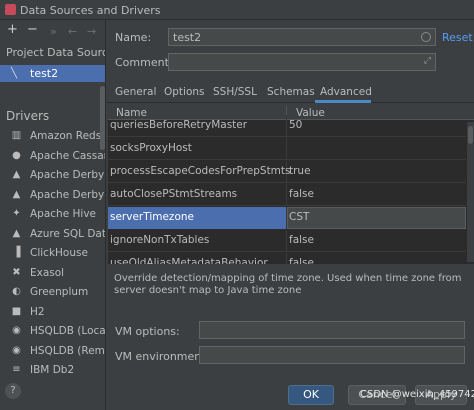 The width and height of the screenshot is (474, 410). What do you see at coordinates (457, 37) in the screenshot?
I see `reset-link: Reset` at bounding box center [457, 37].